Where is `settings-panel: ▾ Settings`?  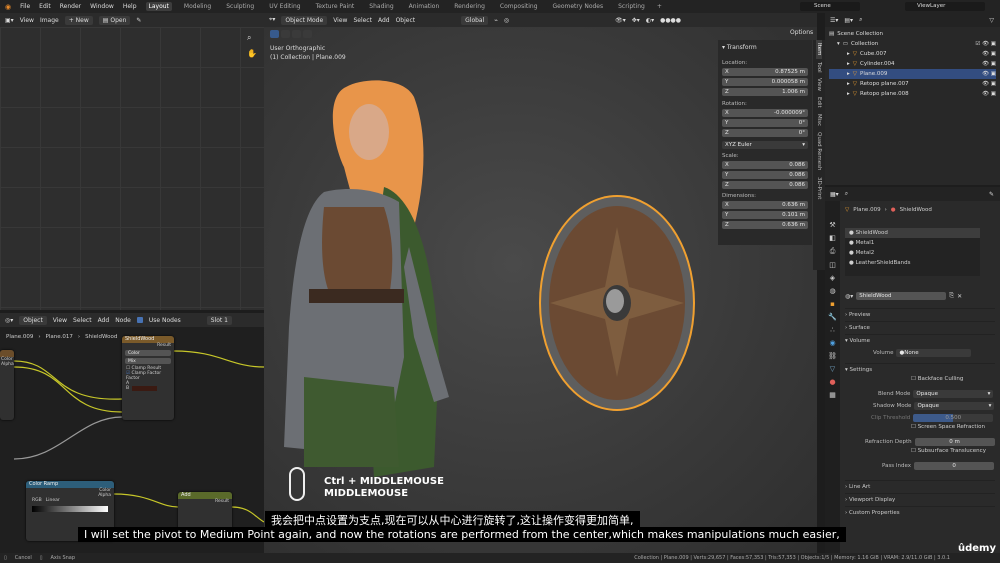
settings-panel: ▾ Settings is located at coordinates (920, 369).